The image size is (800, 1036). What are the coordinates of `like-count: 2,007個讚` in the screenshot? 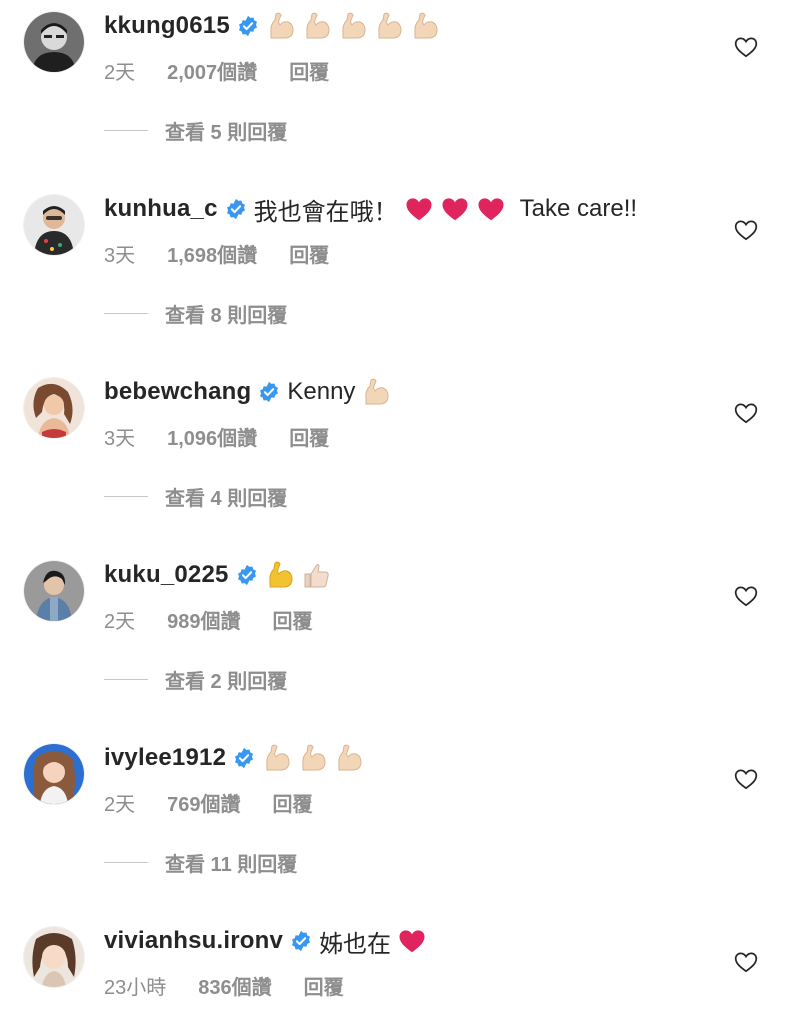 It's located at (212, 70).